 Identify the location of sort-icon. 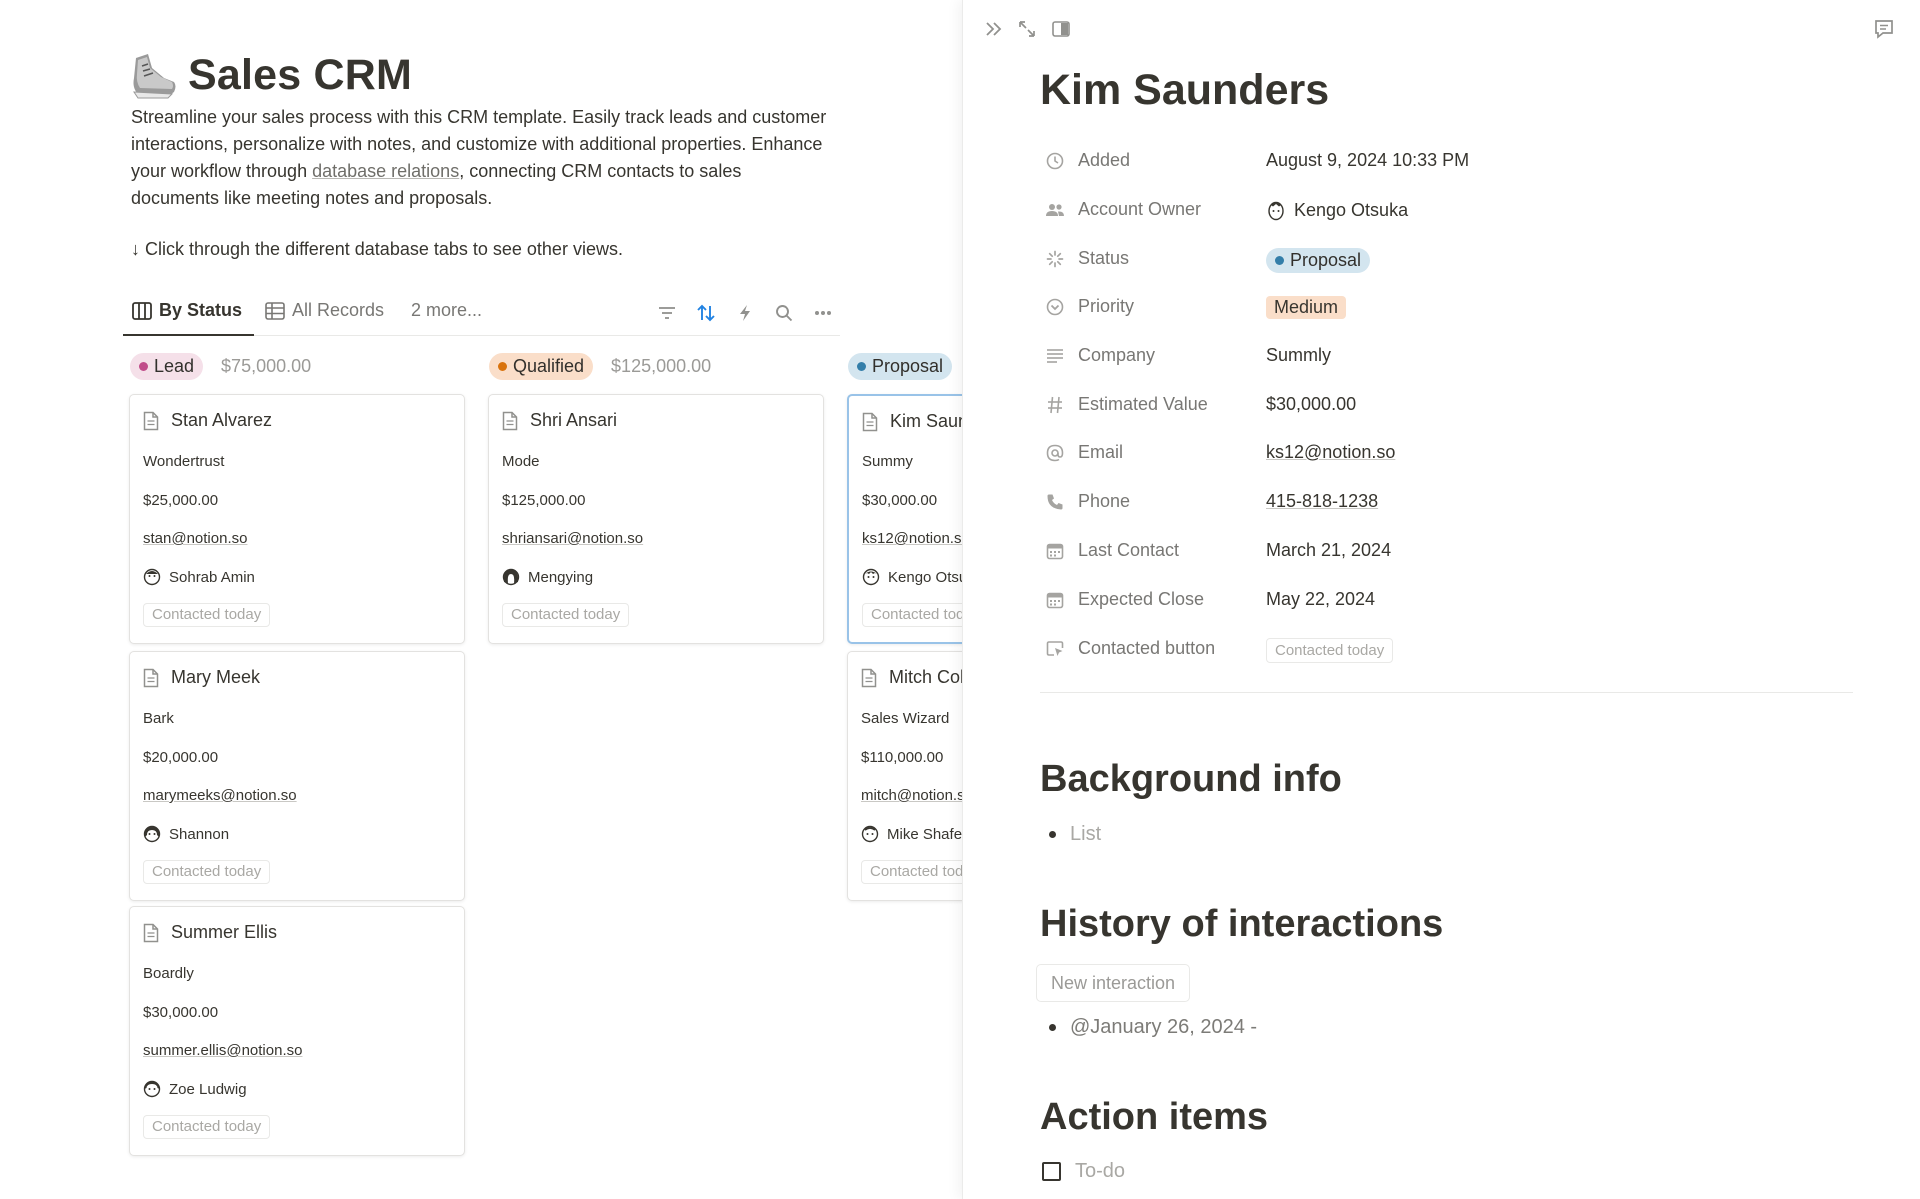
(706, 313).